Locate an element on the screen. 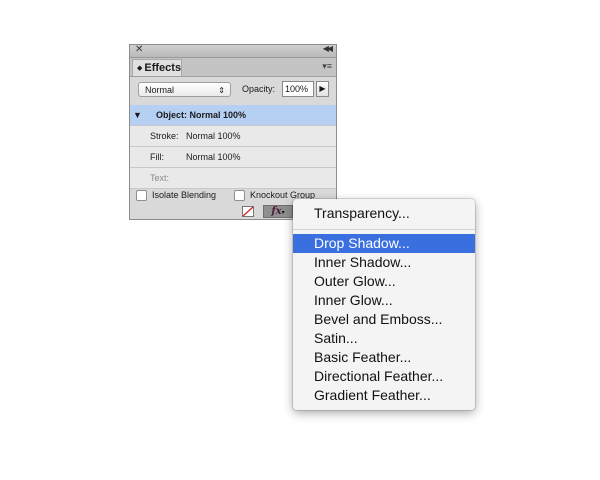 The image size is (600, 480). row-object-value: Normal 100% is located at coordinates (218, 115).